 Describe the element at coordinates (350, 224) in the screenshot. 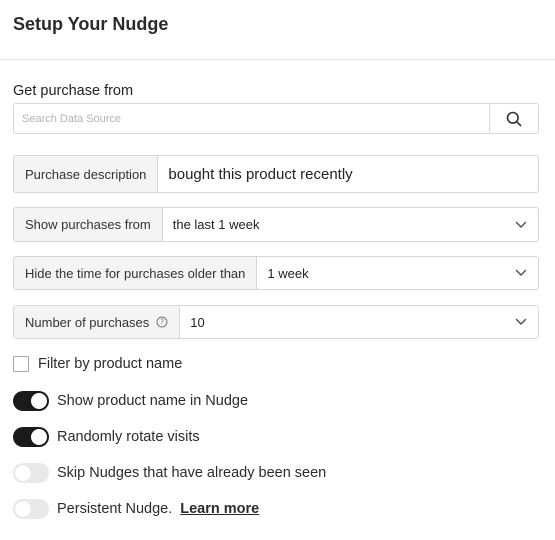

I see `show-purchases-from-select: the last 1 week` at that location.